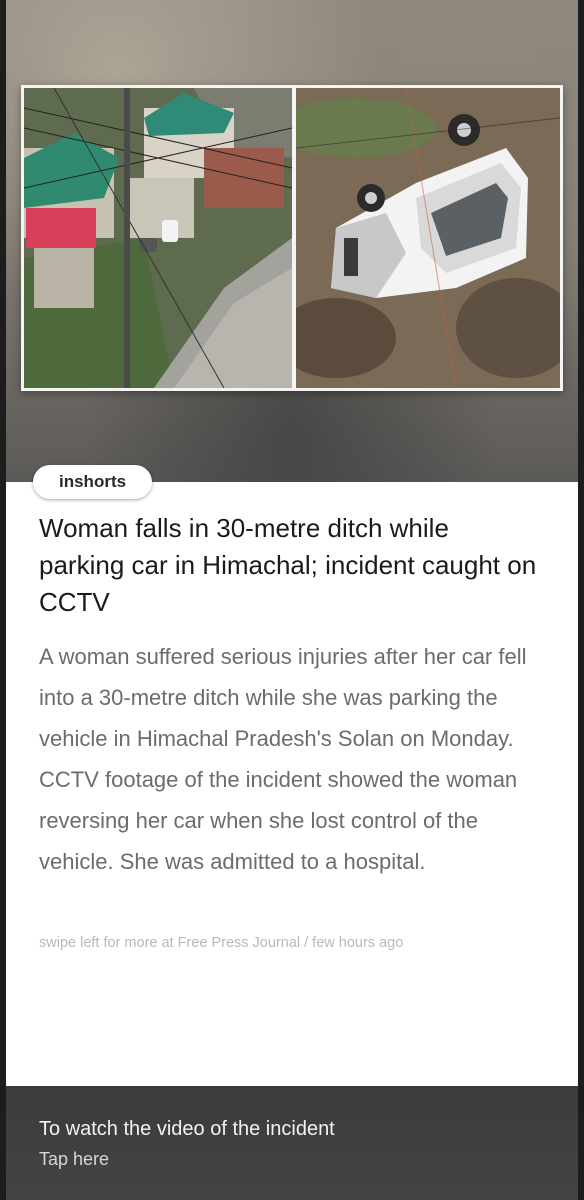 The width and height of the screenshot is (584, 1200). Describe the element at coordinates (74, 1159) in the screenshot. I see `tap-here-link: Tap here` at that location.